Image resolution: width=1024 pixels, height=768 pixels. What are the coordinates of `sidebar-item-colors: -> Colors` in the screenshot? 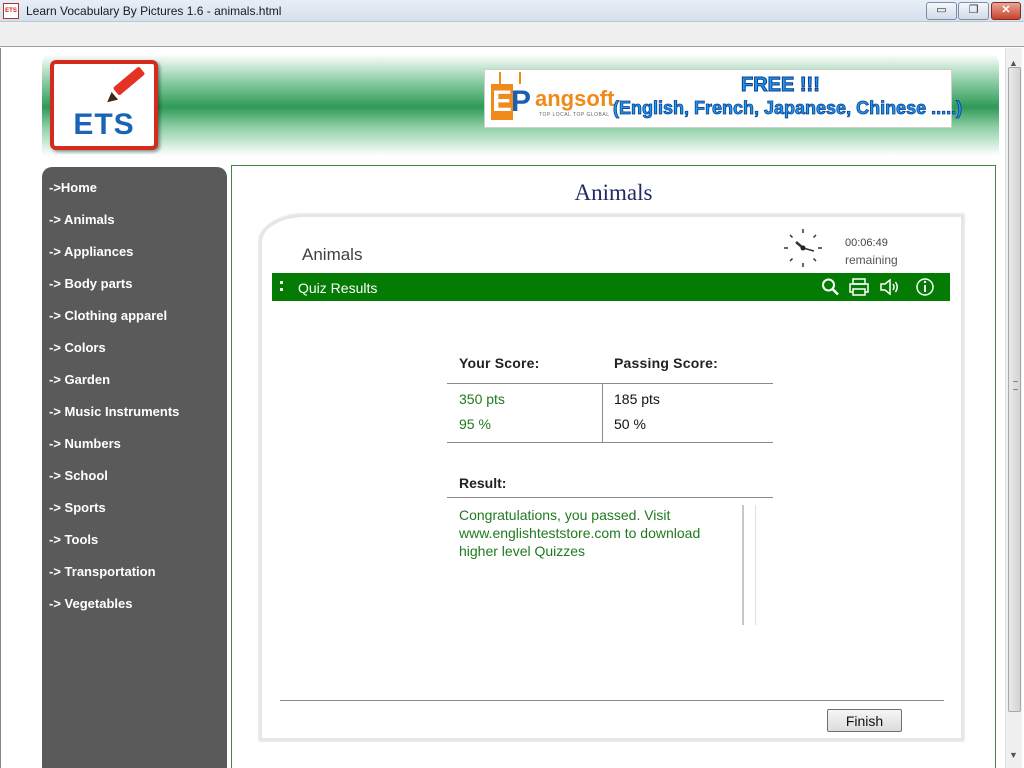 It's located at (77, 347).